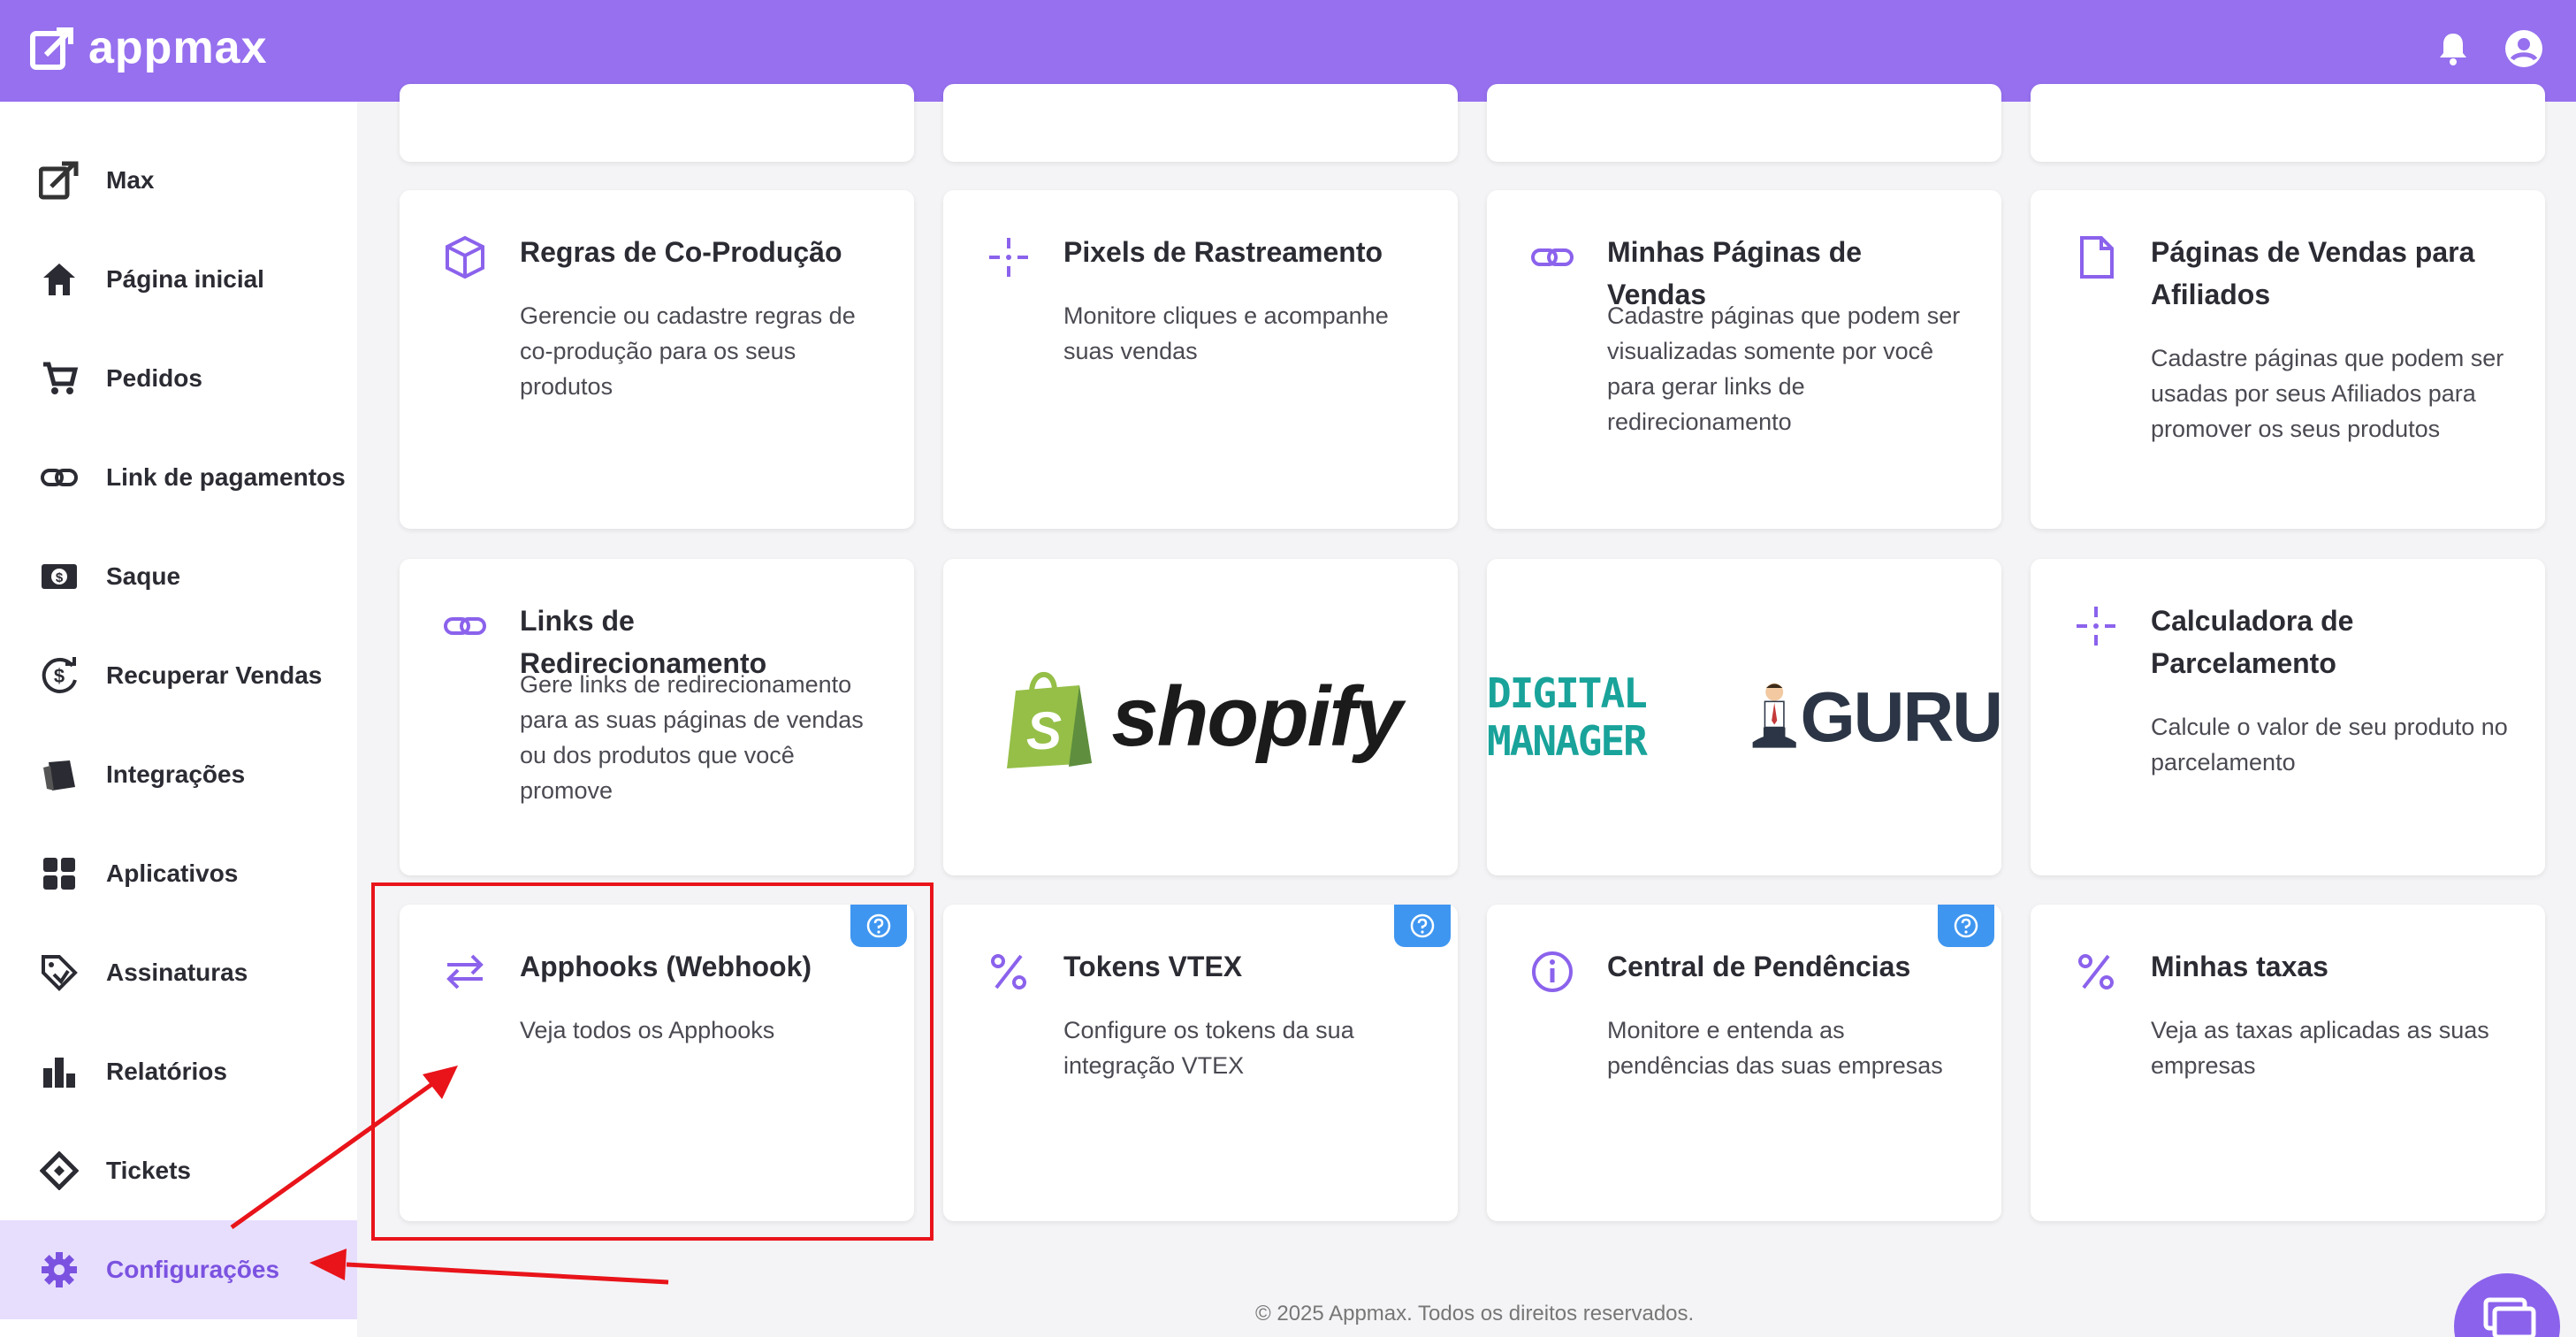 The height and width of the screenshot is (1337, 2576). I want to click on card-title: Calculadora de Parcelamento, so click(2252, 642).